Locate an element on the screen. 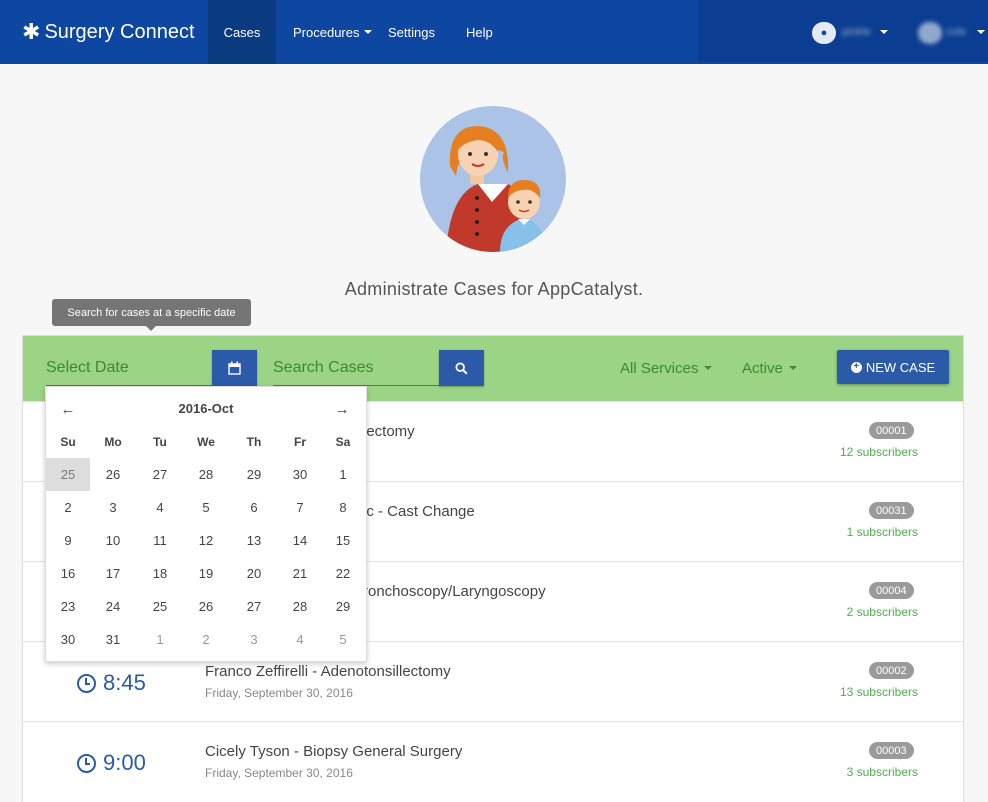 The height and width of the screenshot is (802, 988). case-subscribers: 3 subscribers is located at coordinates (882, 772).